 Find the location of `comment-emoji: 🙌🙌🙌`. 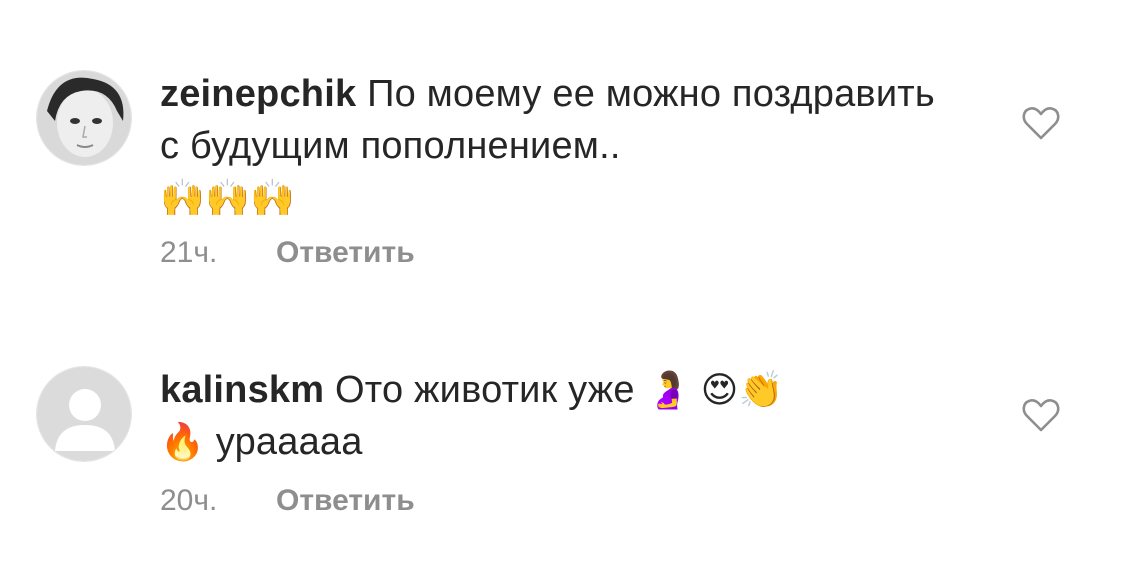

comment-emoji: 🙌🙌🙌 is located at coordinates (228, 197).